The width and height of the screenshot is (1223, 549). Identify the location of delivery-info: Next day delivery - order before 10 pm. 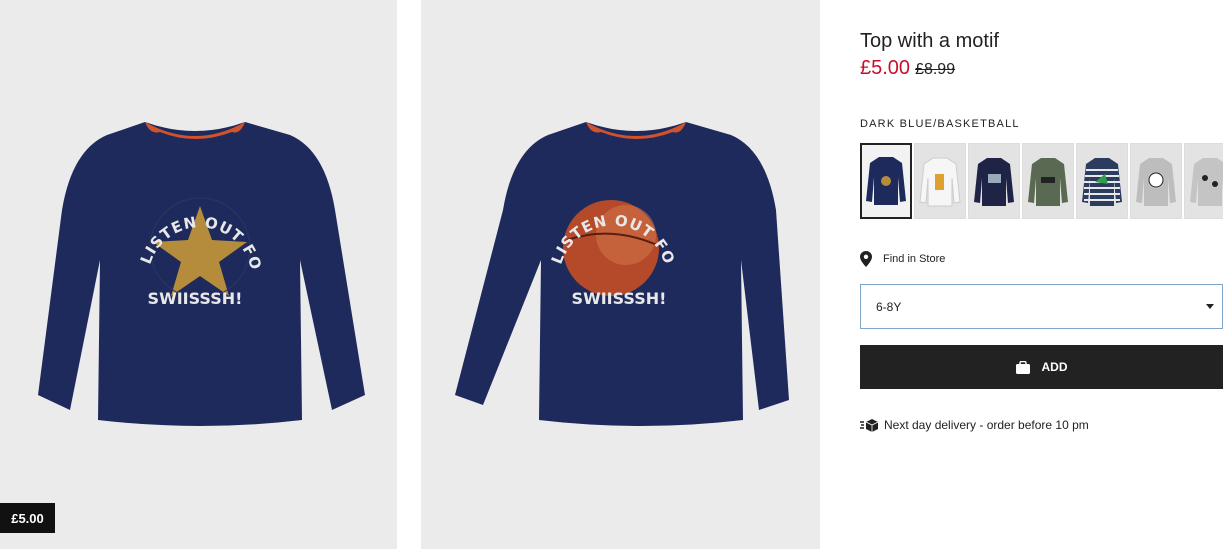
(974, 425).